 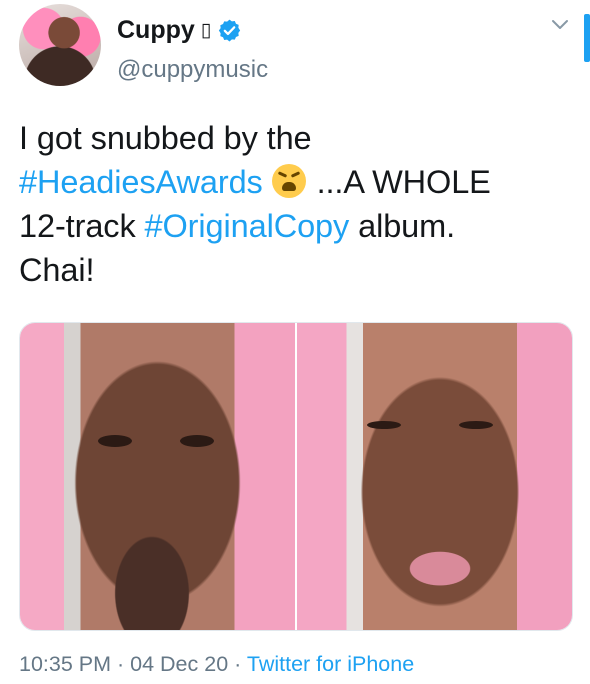 I want to click on tweet-line-4: Chai!, so click(x=57, y=270).